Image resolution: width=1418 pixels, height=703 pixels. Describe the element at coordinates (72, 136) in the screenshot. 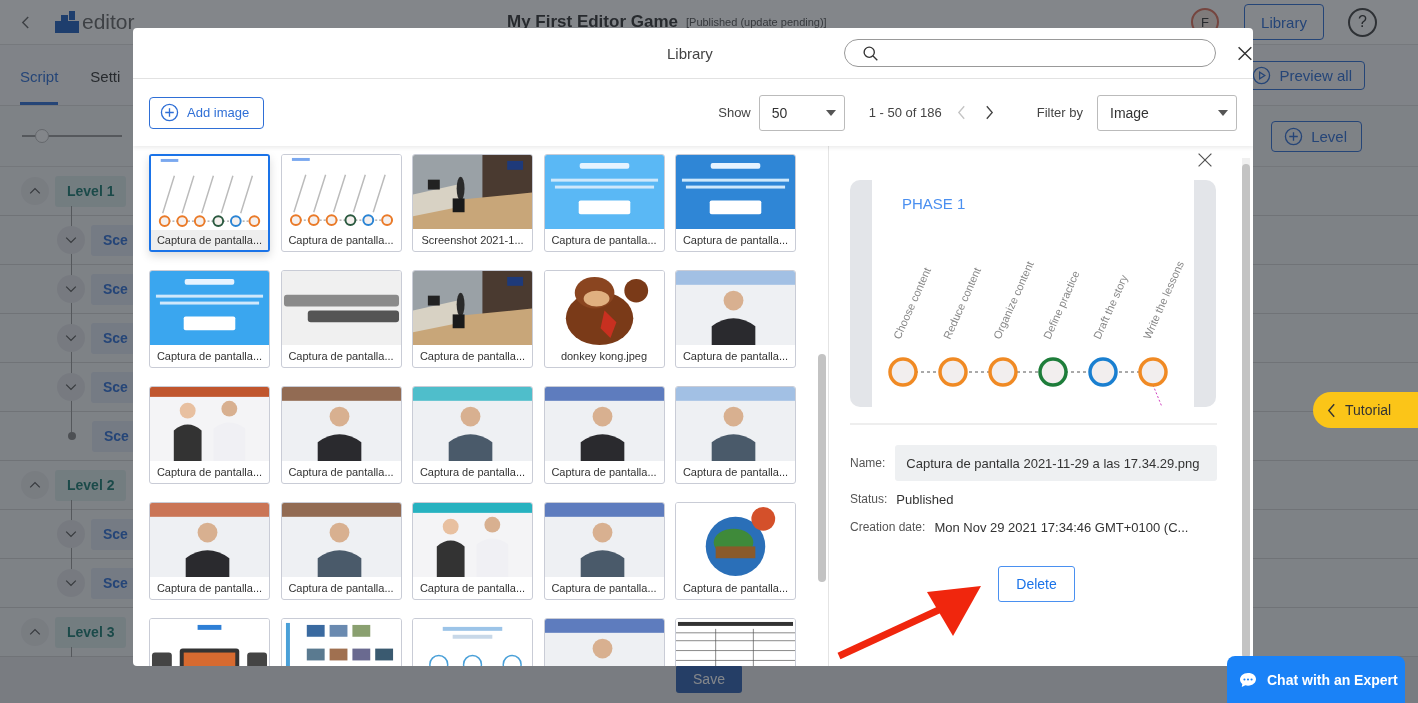

I see `zoom-slider` at that location.